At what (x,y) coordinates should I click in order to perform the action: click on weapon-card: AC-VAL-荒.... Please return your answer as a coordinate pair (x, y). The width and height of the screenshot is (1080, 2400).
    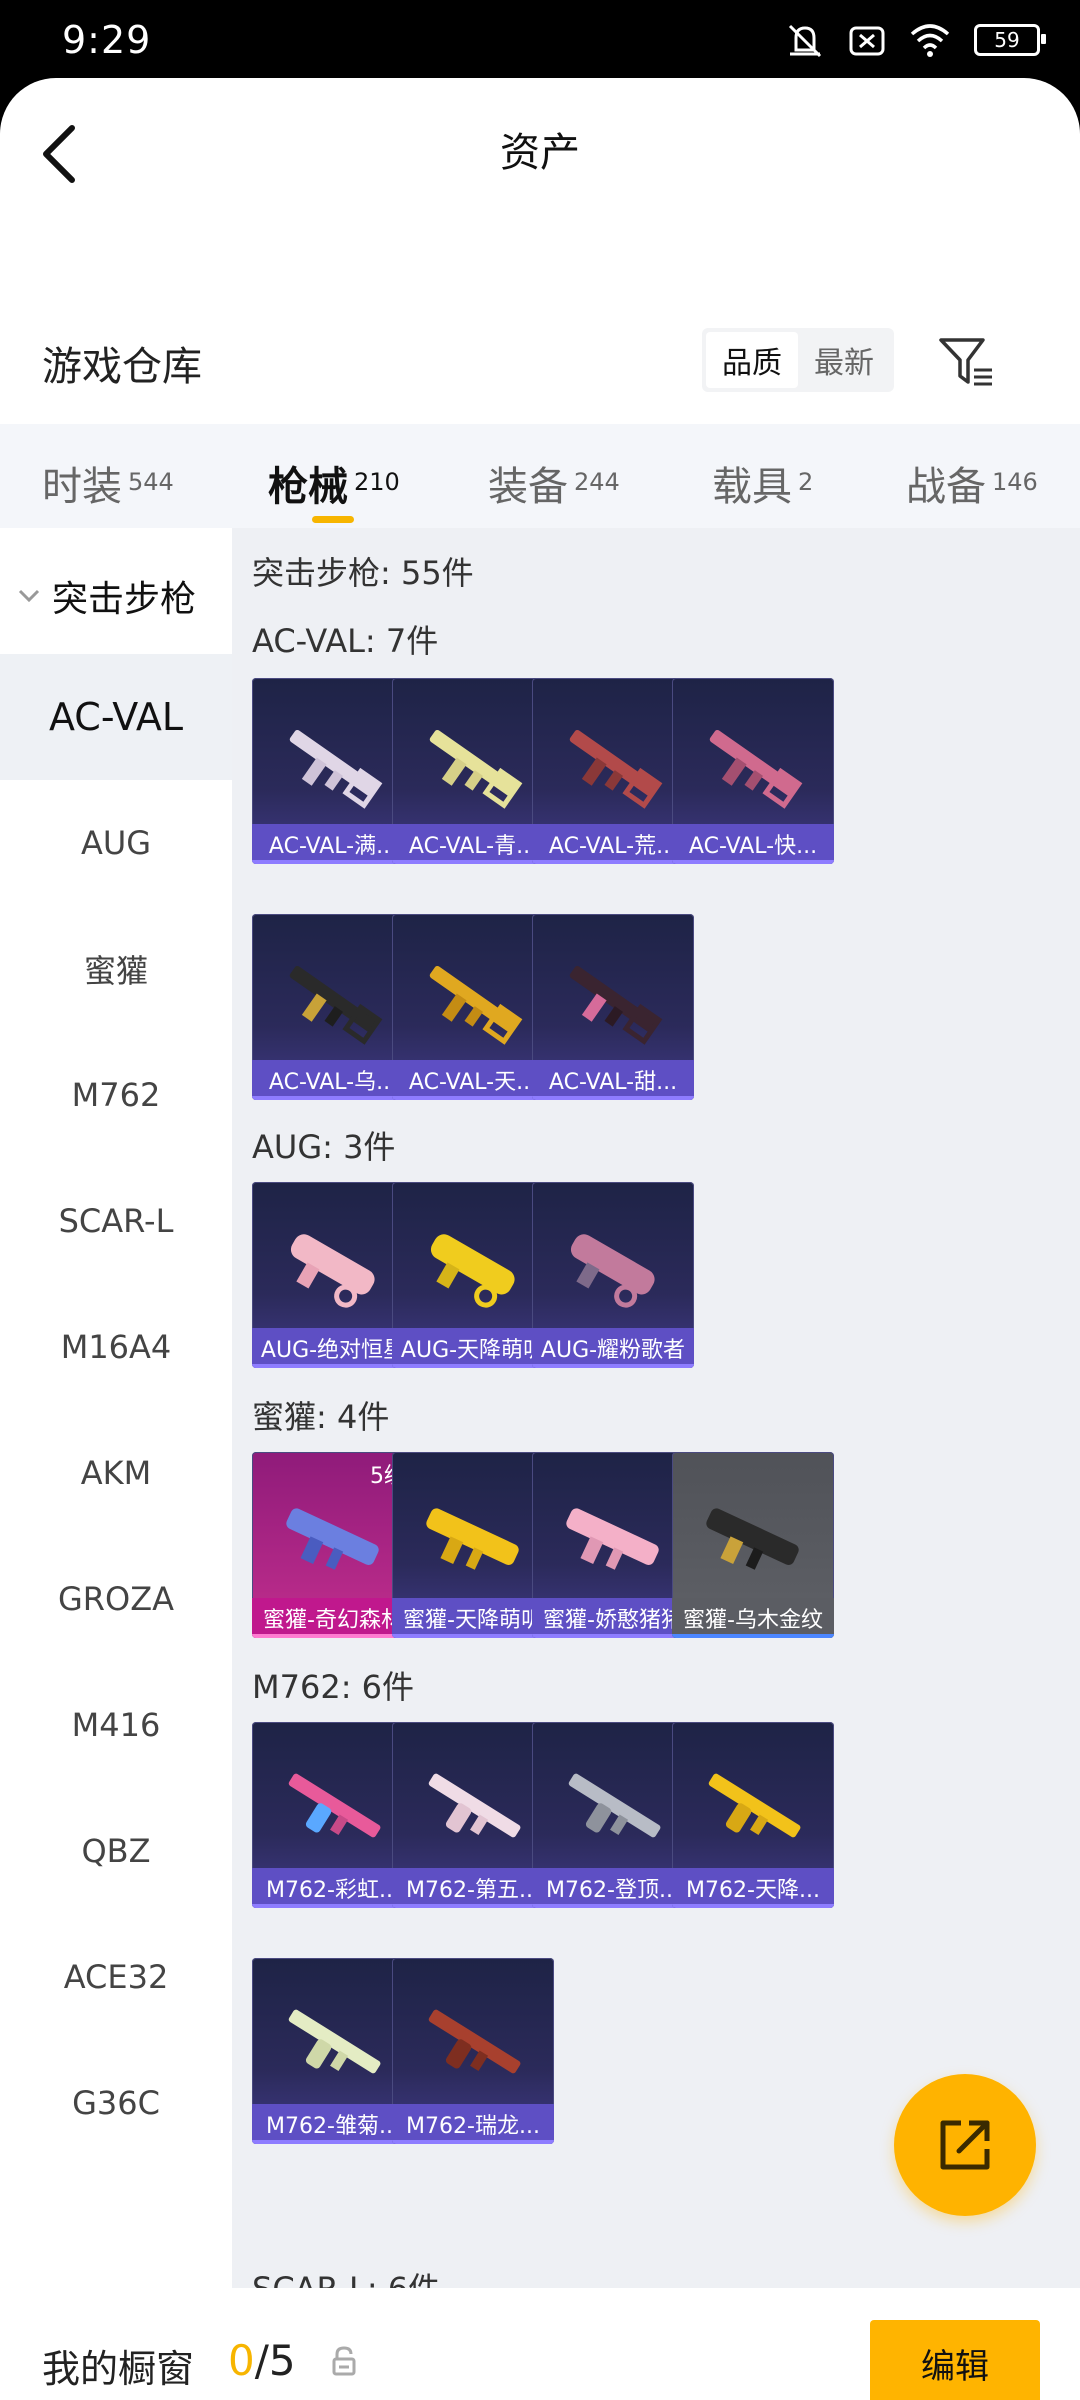
    Looking at the image, I should click on (613, 771).